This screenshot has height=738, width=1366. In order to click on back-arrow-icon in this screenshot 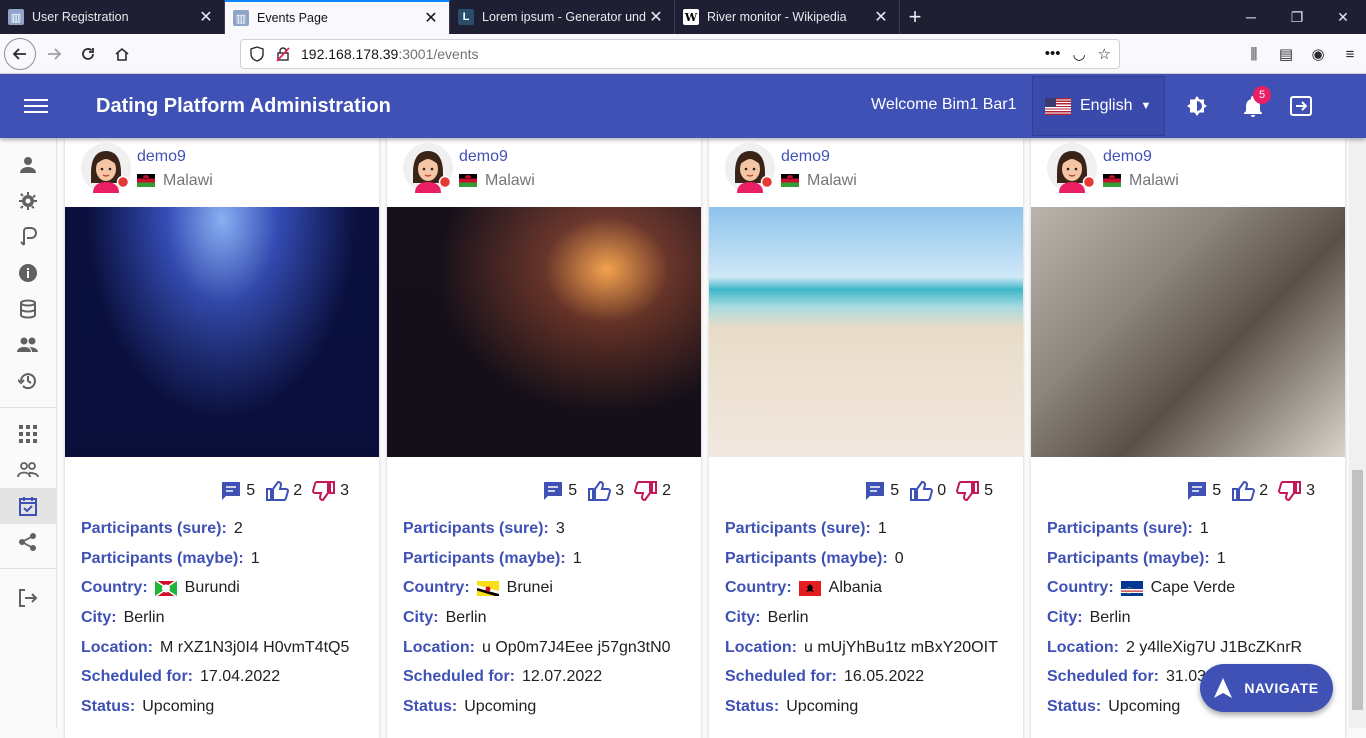, I will do `click(20, 53)`.